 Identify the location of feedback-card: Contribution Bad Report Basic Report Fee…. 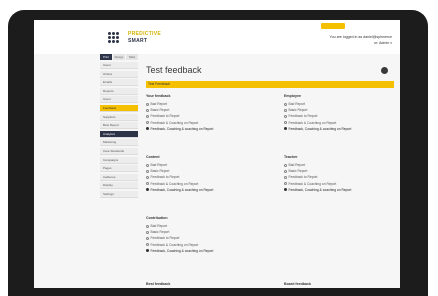
(202, 235).